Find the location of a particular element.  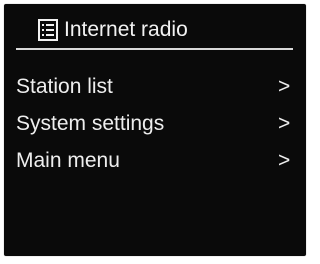

menu-item-main-menu: Main menu > is located at coordinates (155, 162).